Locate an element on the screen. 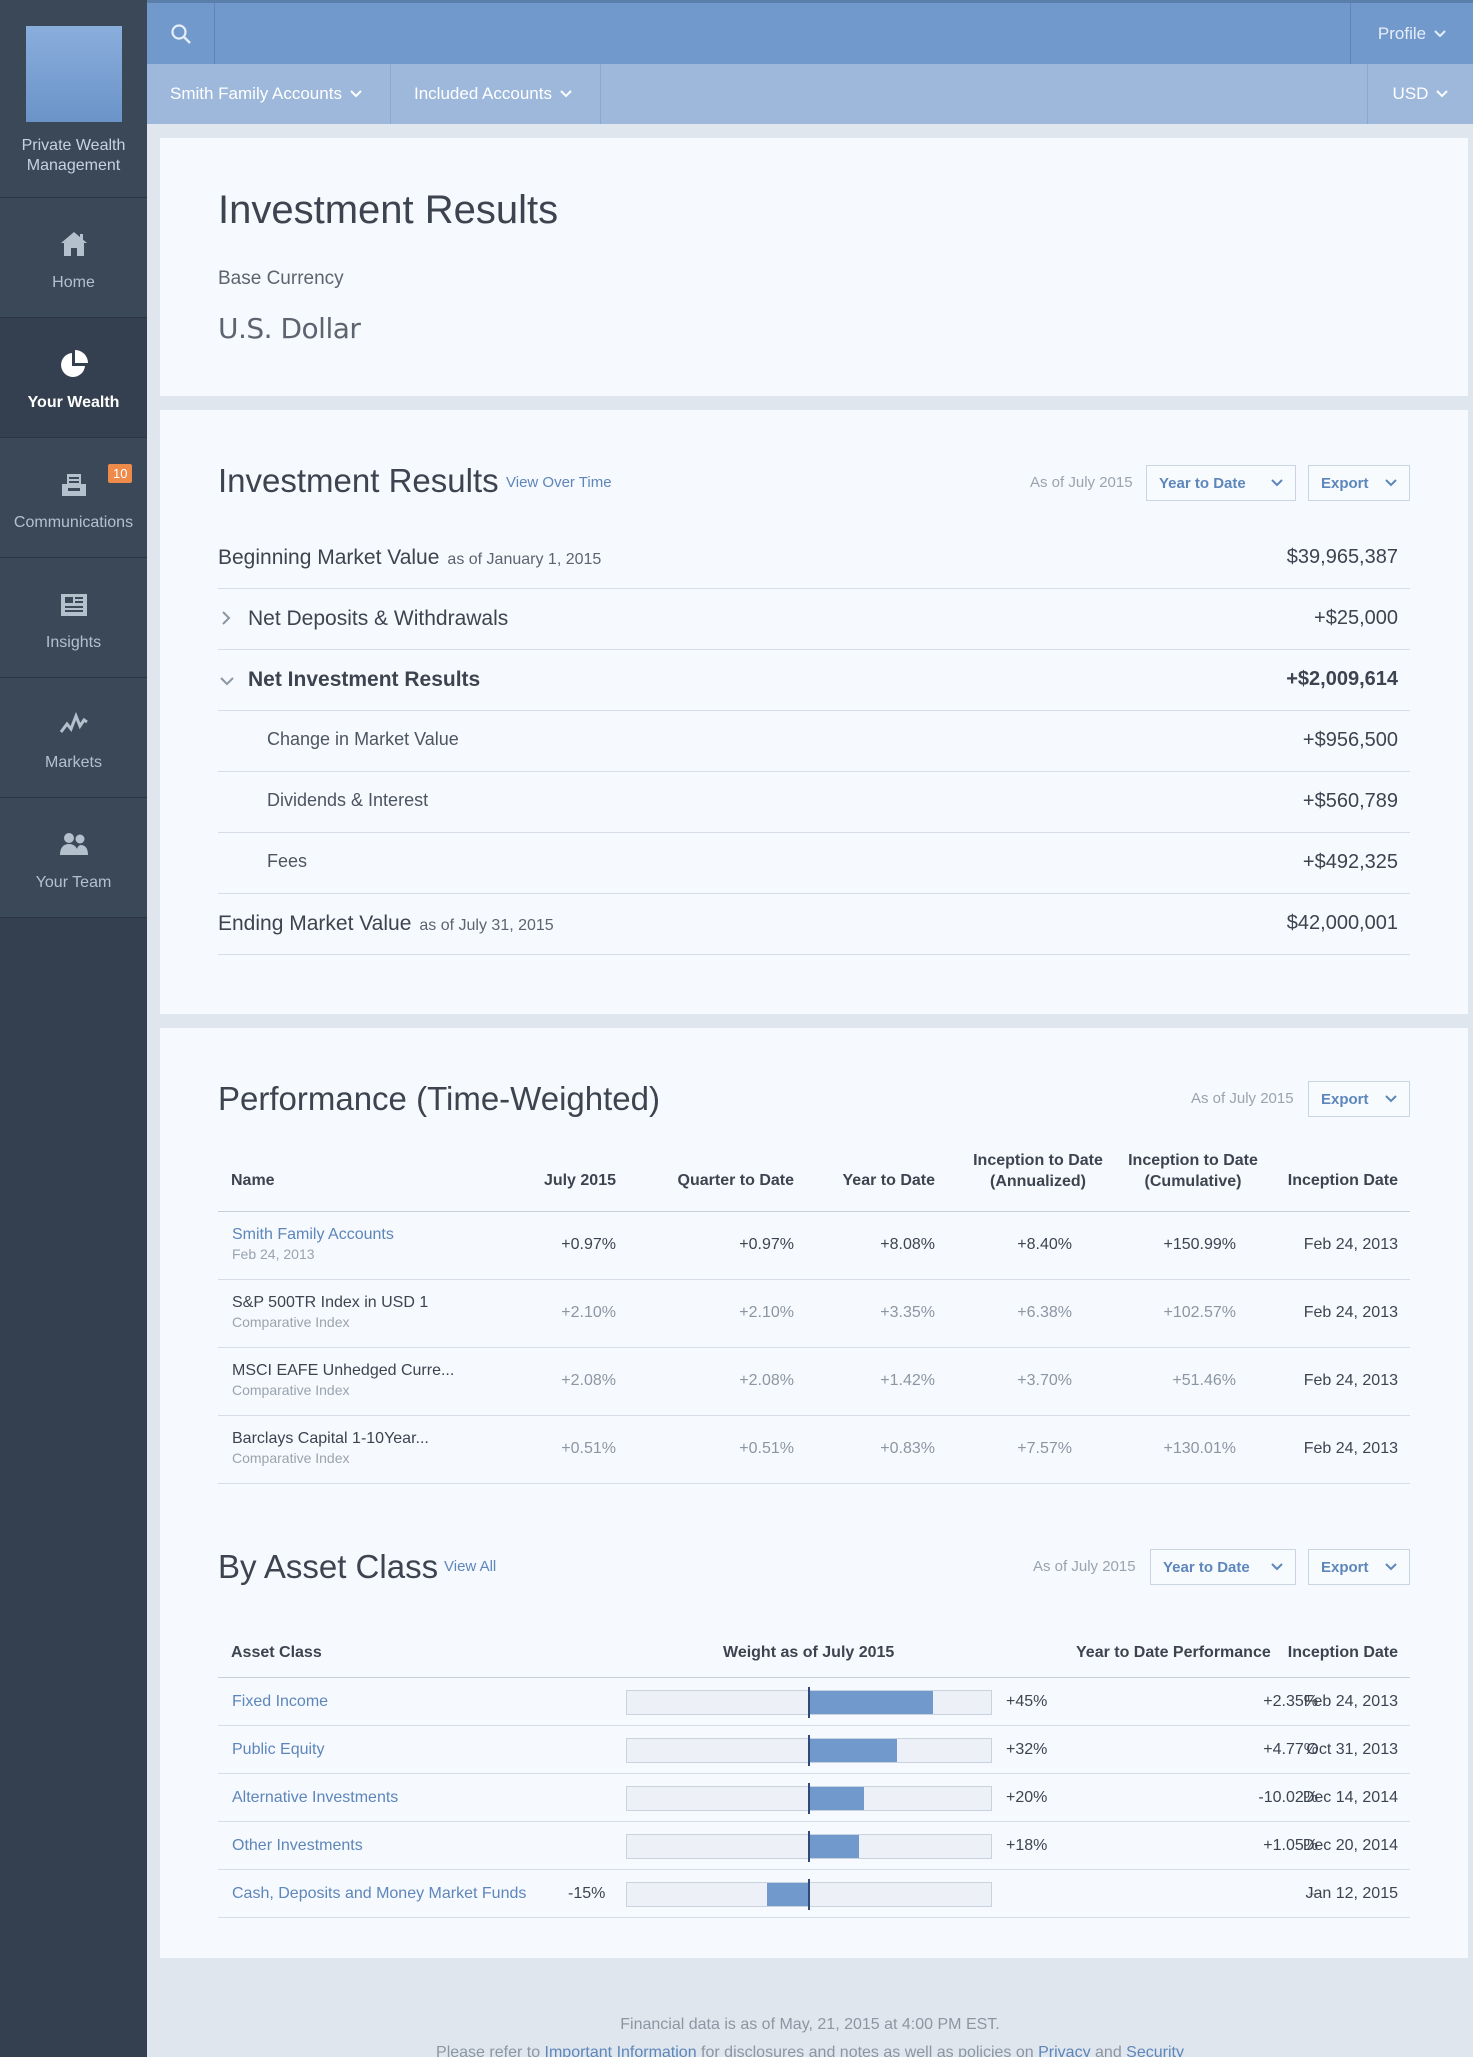 This screenshot has height=2057, width=1473. cell-qtd: +2.08% is located at coordinates (766, 1380).